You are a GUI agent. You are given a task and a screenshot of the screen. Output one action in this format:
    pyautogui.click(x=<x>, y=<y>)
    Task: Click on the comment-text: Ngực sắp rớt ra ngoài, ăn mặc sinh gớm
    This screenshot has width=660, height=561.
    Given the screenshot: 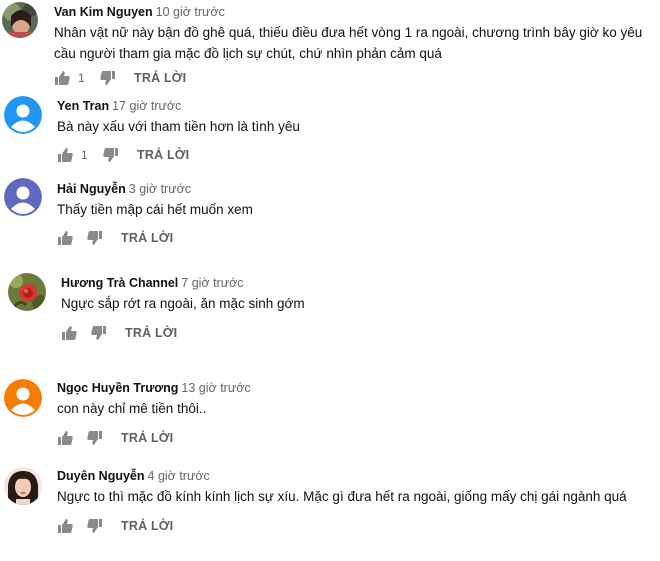 What is the action you would take?
    pyautogui.click(x=183, y=303)
    